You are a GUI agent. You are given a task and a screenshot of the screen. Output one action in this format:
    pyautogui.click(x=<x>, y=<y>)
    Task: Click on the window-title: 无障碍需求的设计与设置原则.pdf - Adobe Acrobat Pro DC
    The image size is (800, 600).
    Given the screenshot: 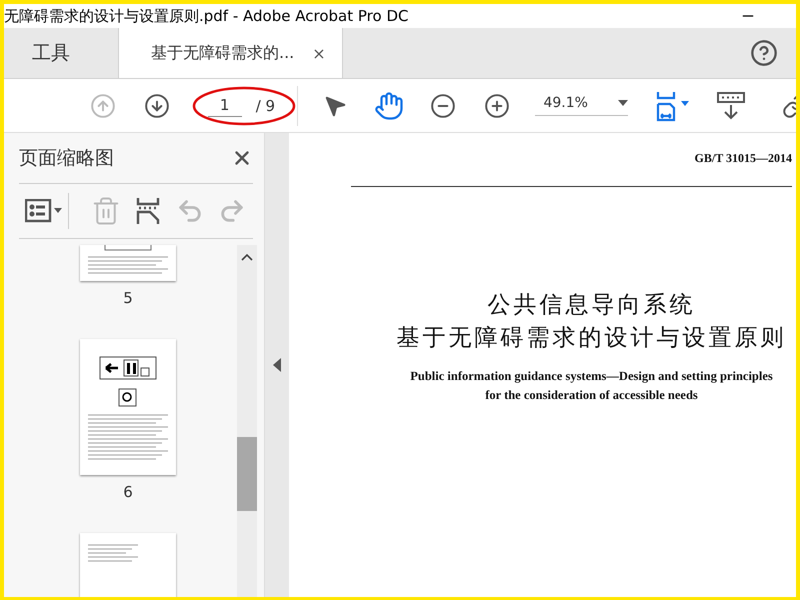 What is the action you would take?
    pyautogui.click(x=206, y=16)
    